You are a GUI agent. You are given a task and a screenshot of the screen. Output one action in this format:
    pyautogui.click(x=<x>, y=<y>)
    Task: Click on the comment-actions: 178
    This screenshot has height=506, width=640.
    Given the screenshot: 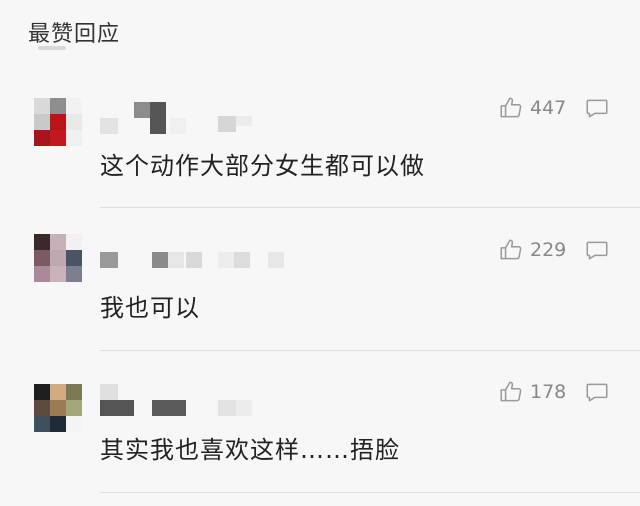 What is the action you would take?
    pyautogui.click(x=554, y=392)
    